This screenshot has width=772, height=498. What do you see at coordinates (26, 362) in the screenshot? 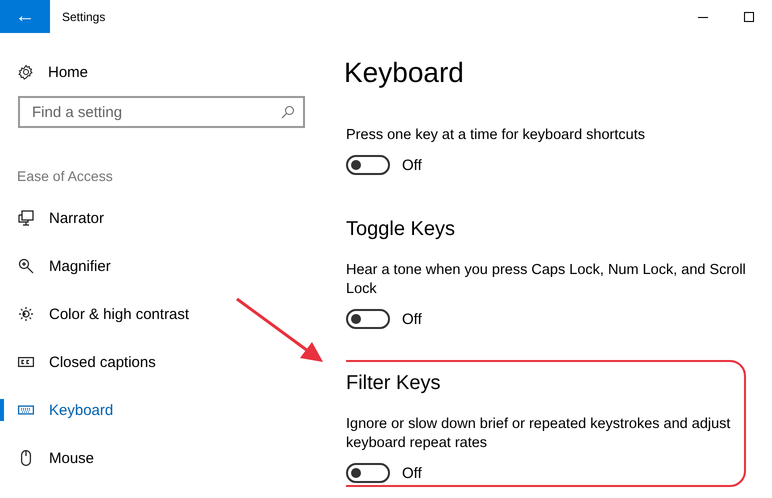
I see `captions-icon` at bounding box center [26, 362].